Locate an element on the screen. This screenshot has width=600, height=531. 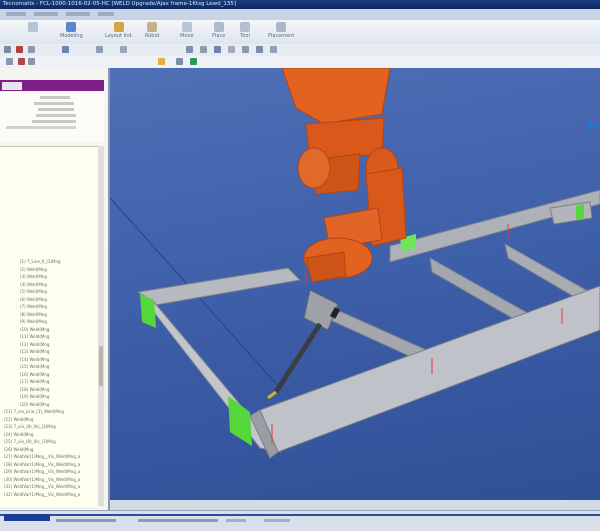
status-bar is located at coordinates (300, 520).